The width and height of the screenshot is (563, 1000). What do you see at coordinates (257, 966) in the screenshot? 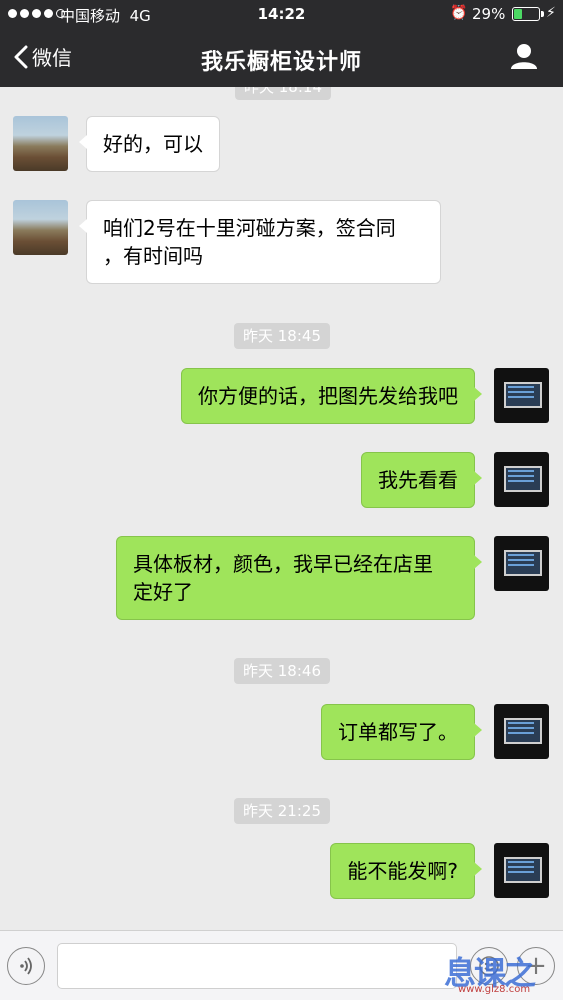
I see `message-input` at bounding box center [257, 966].